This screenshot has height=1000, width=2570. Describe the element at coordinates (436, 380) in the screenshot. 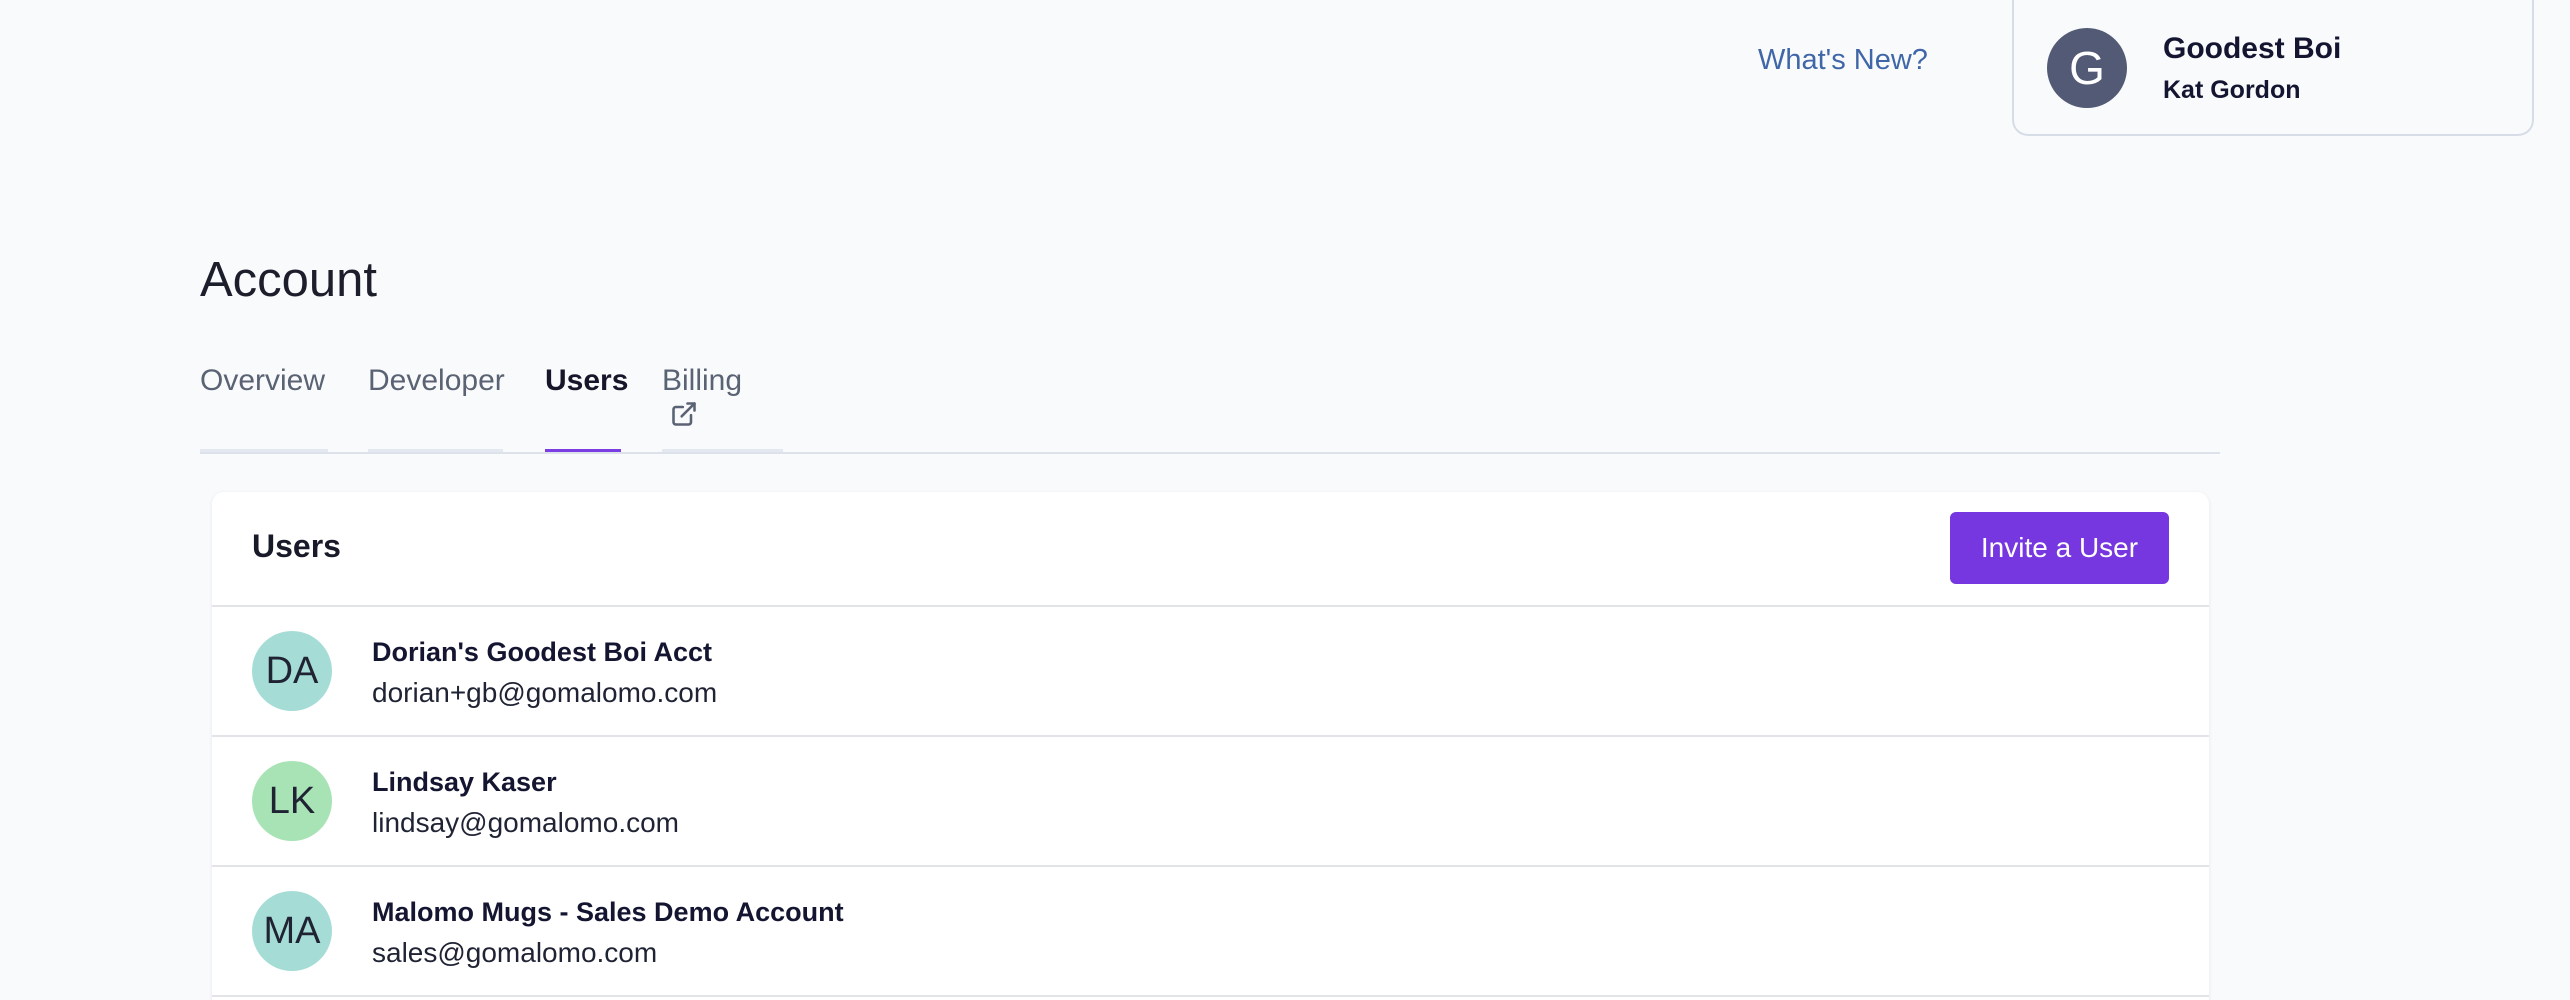

I see `tab-developer-label: Developer` at that location.